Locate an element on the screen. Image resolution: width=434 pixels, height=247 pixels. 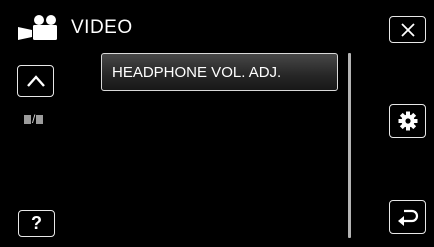
chevron-up-icon is located at coordinates (35, 81).